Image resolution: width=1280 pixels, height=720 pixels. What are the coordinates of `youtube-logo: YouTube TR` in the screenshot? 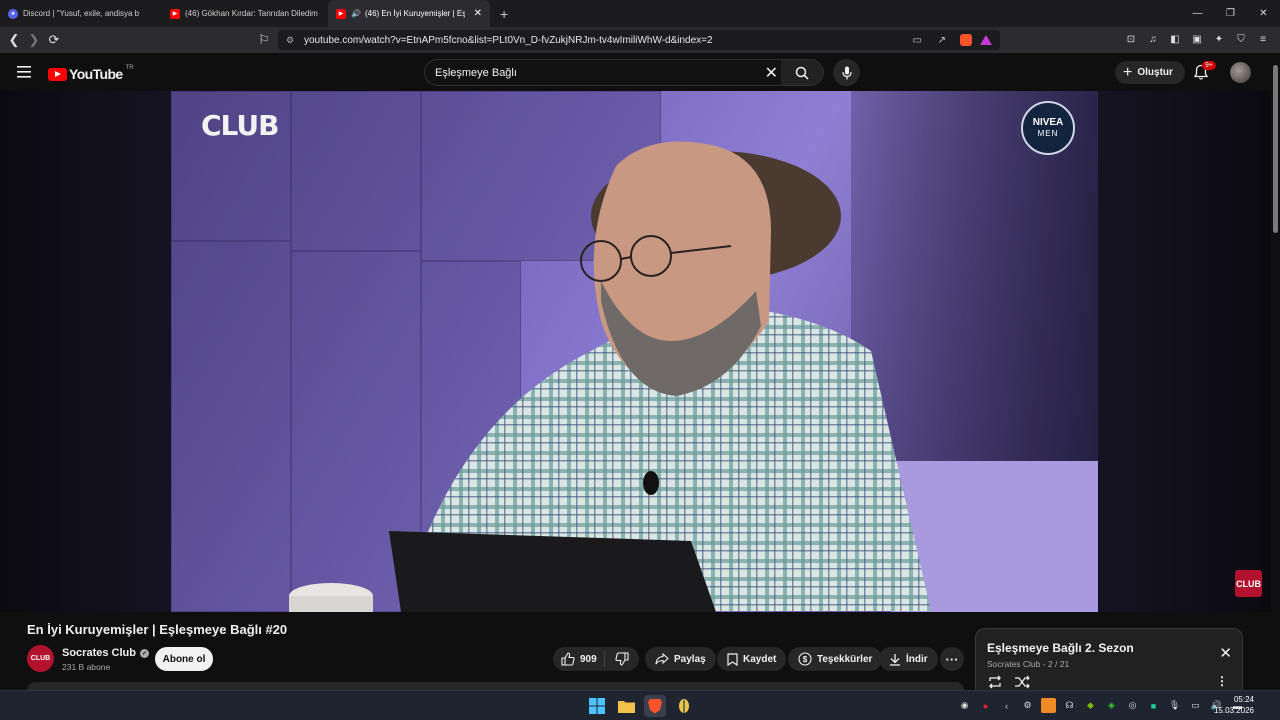 It's located at (91, 73).